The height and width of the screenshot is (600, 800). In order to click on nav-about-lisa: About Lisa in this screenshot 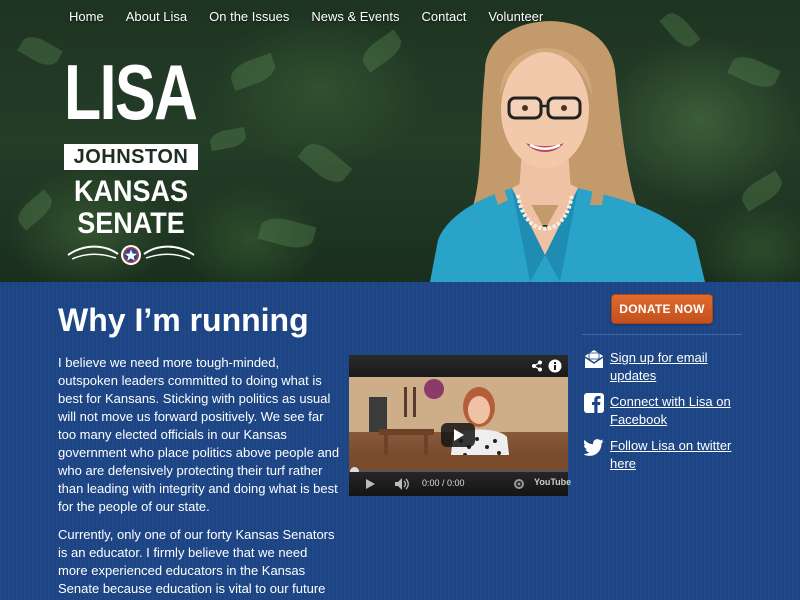, I will do `click(156, 16)`.